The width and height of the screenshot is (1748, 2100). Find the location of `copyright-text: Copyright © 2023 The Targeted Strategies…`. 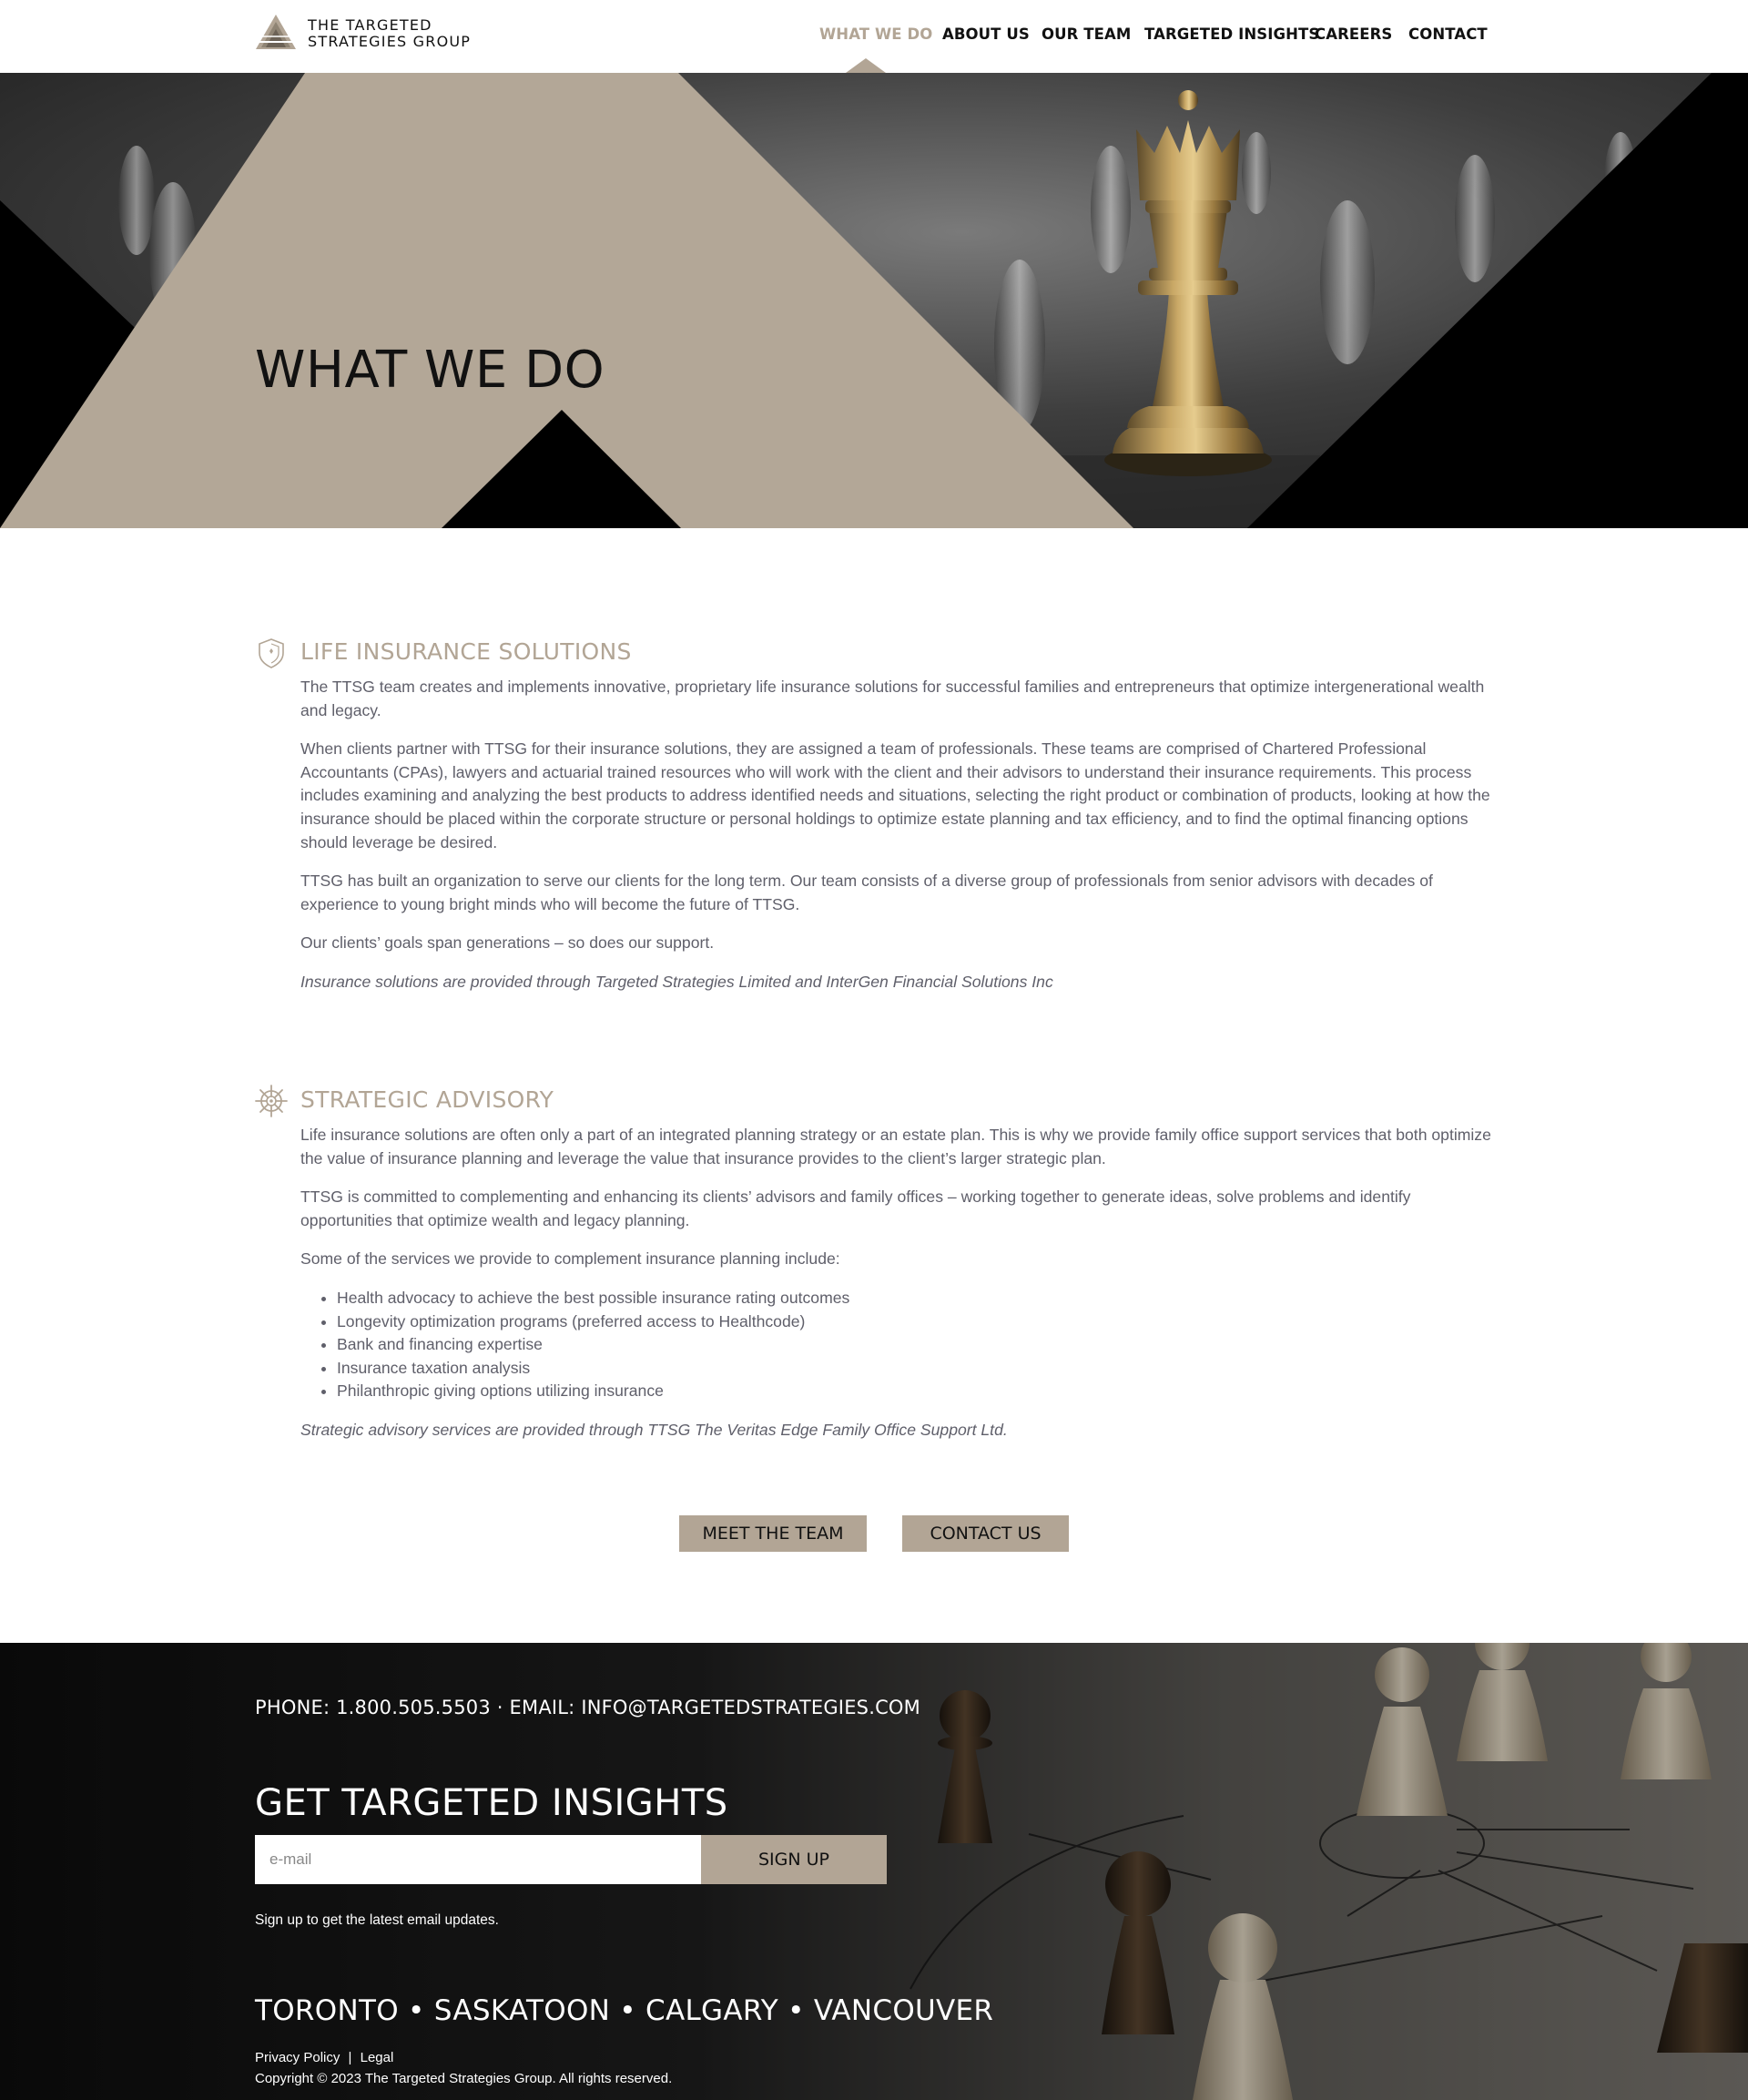

copyright-text: Copyright © 2023 The Targeted Strategies… is located at coordinates (464, 2078).